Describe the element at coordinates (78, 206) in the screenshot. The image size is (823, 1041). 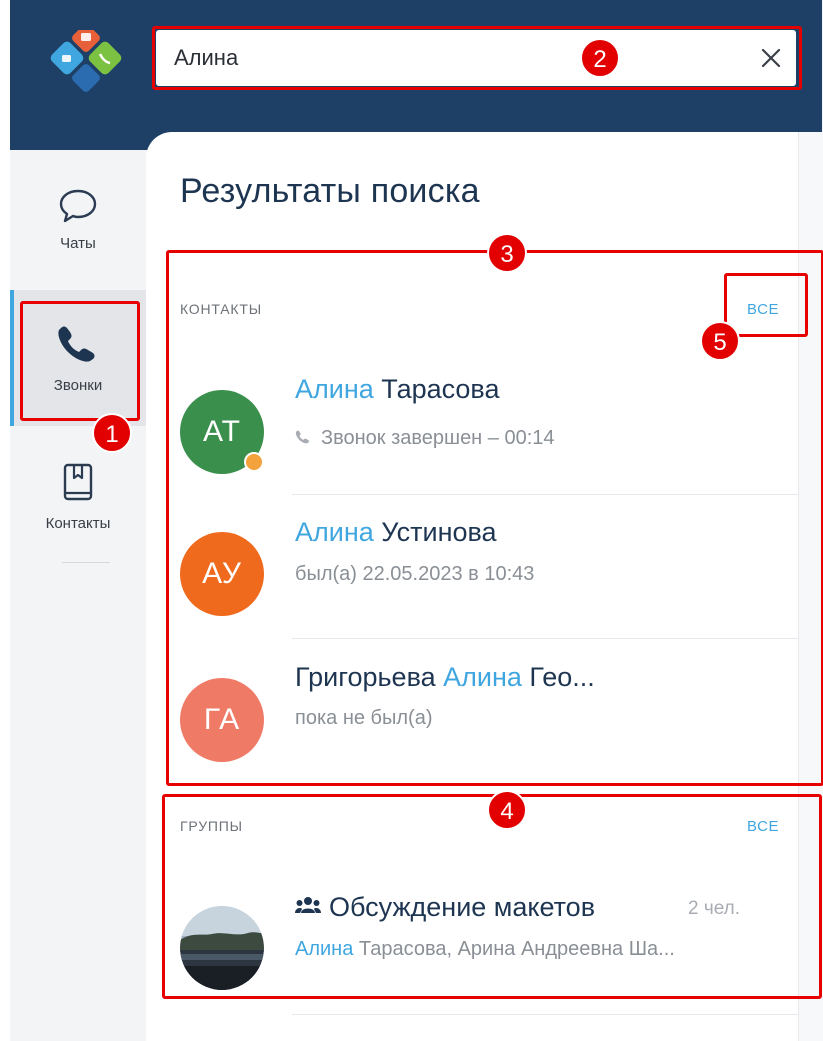
I see `chat-bubble-icon` at that location.